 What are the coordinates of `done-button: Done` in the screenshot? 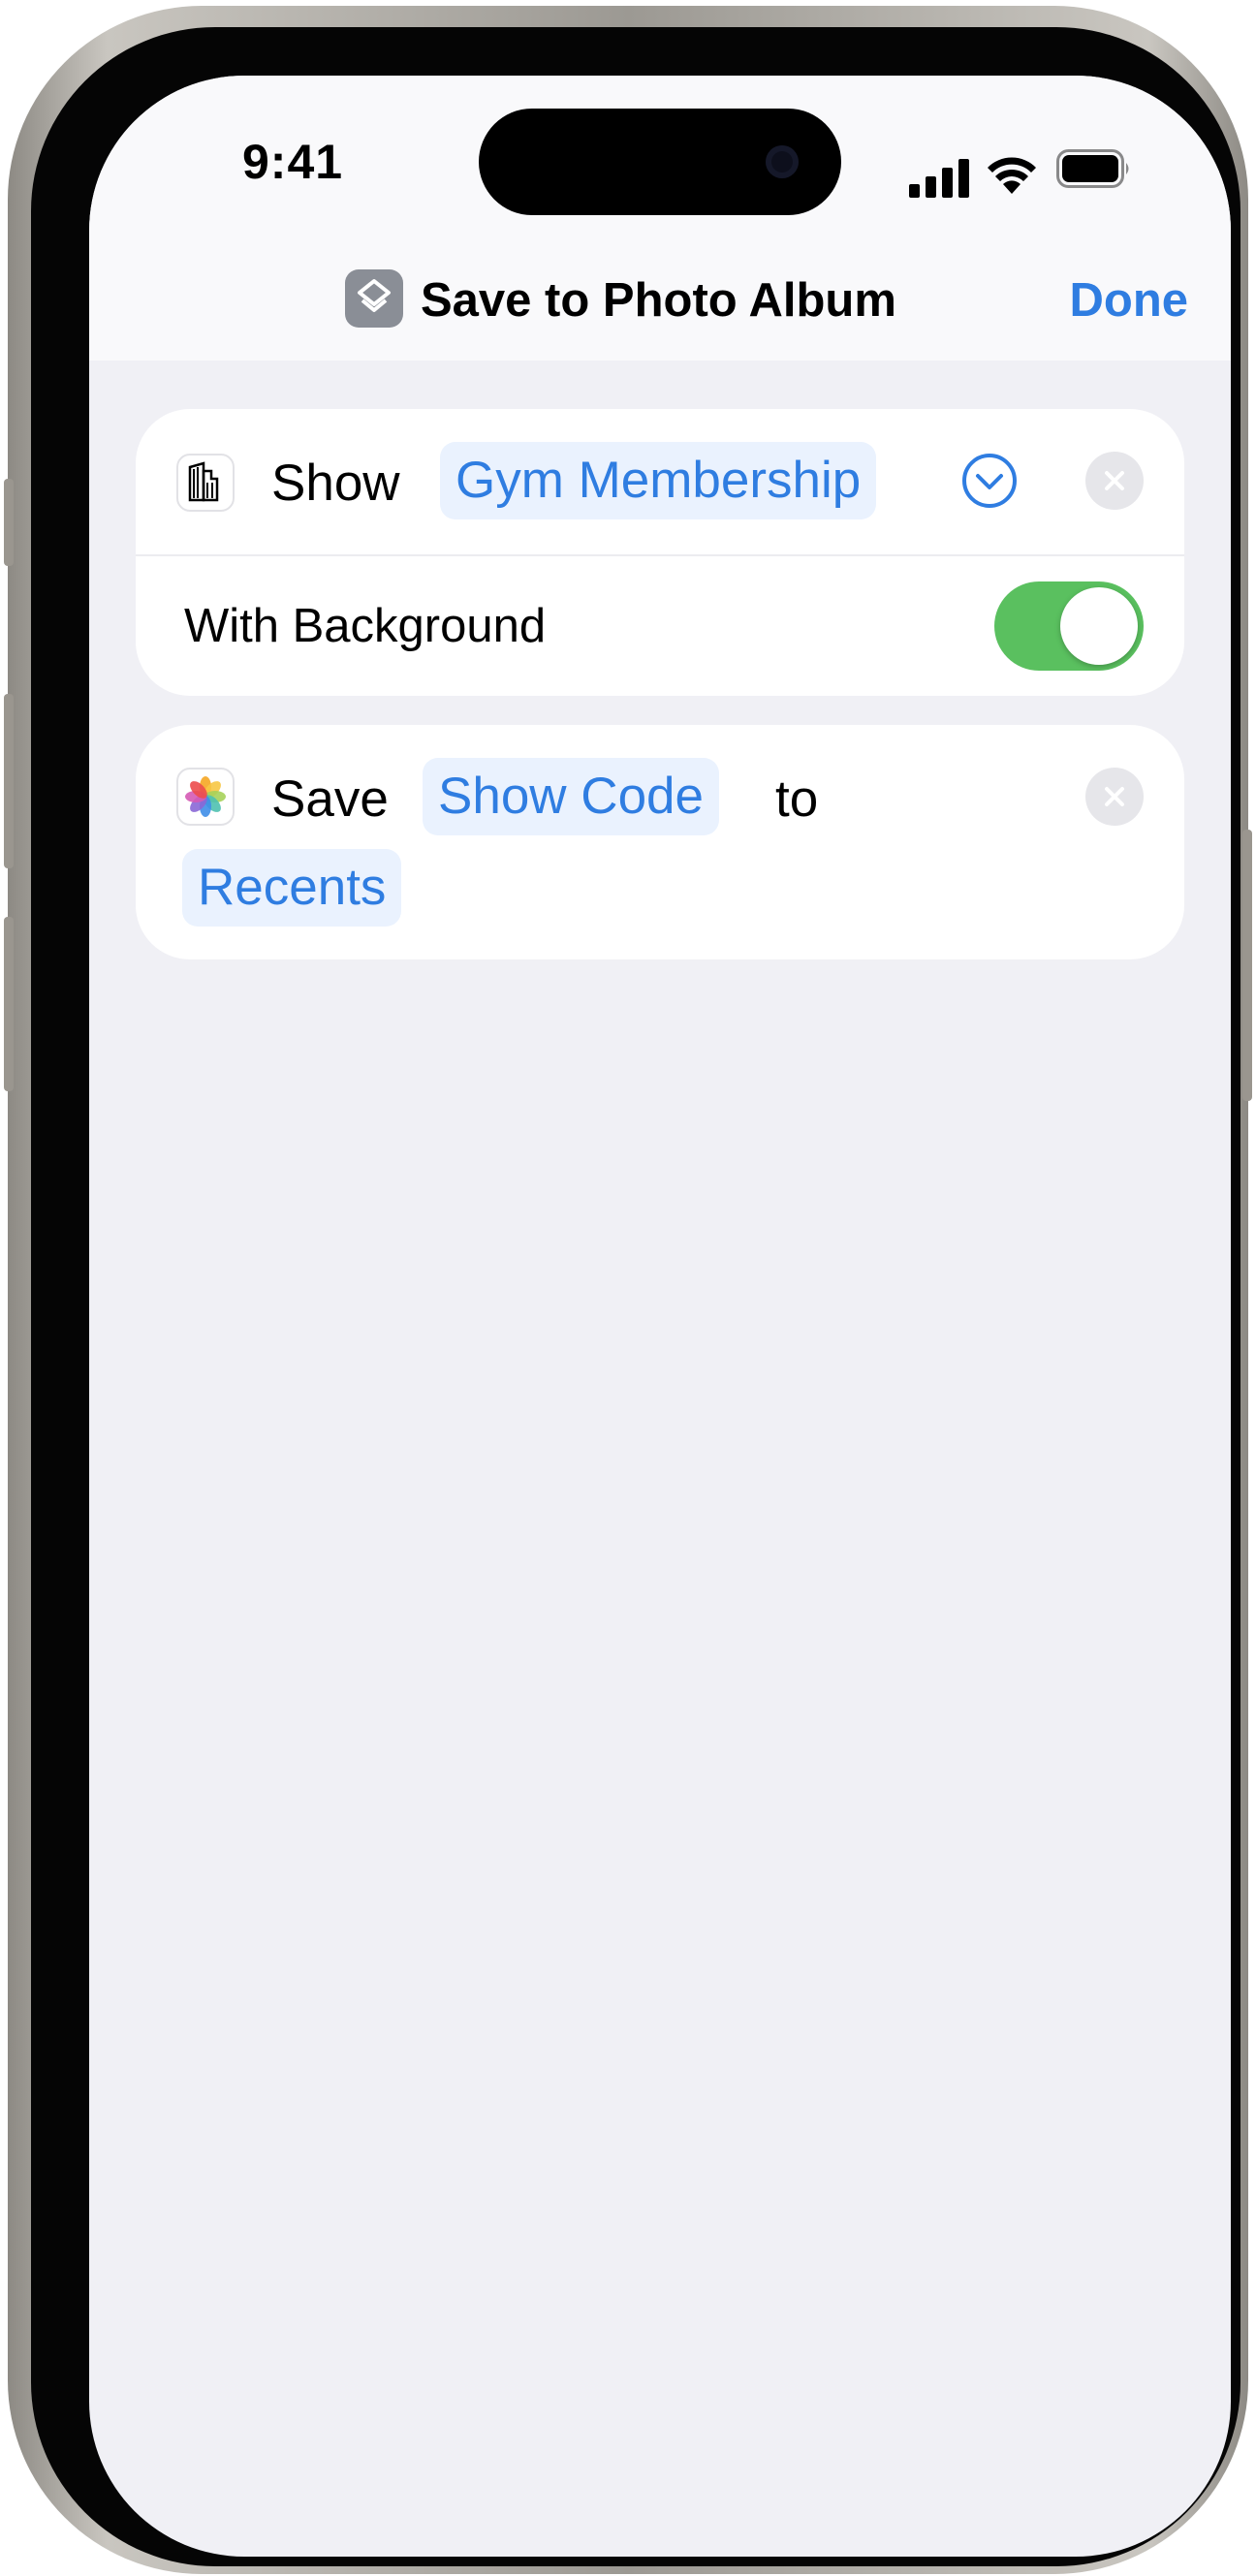 It's located at (1129, 300).